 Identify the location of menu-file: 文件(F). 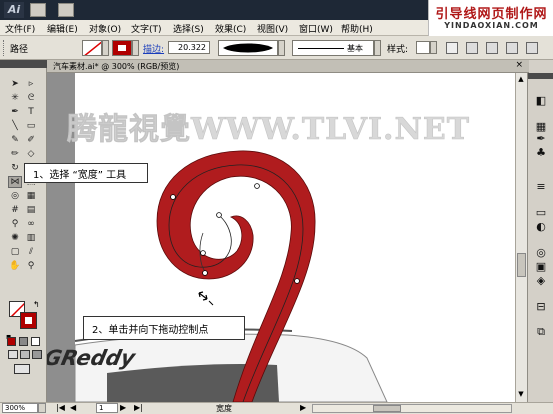
(20, 28).